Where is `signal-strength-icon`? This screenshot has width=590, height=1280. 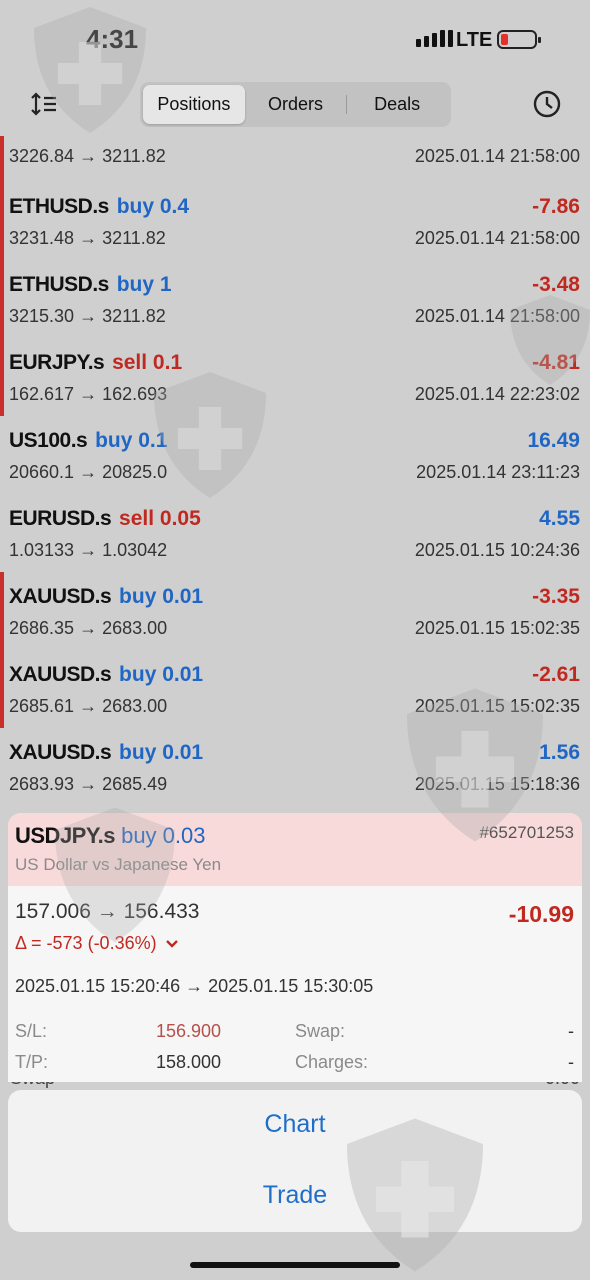
signal-strength-icon is located at coordinates (434, 38).